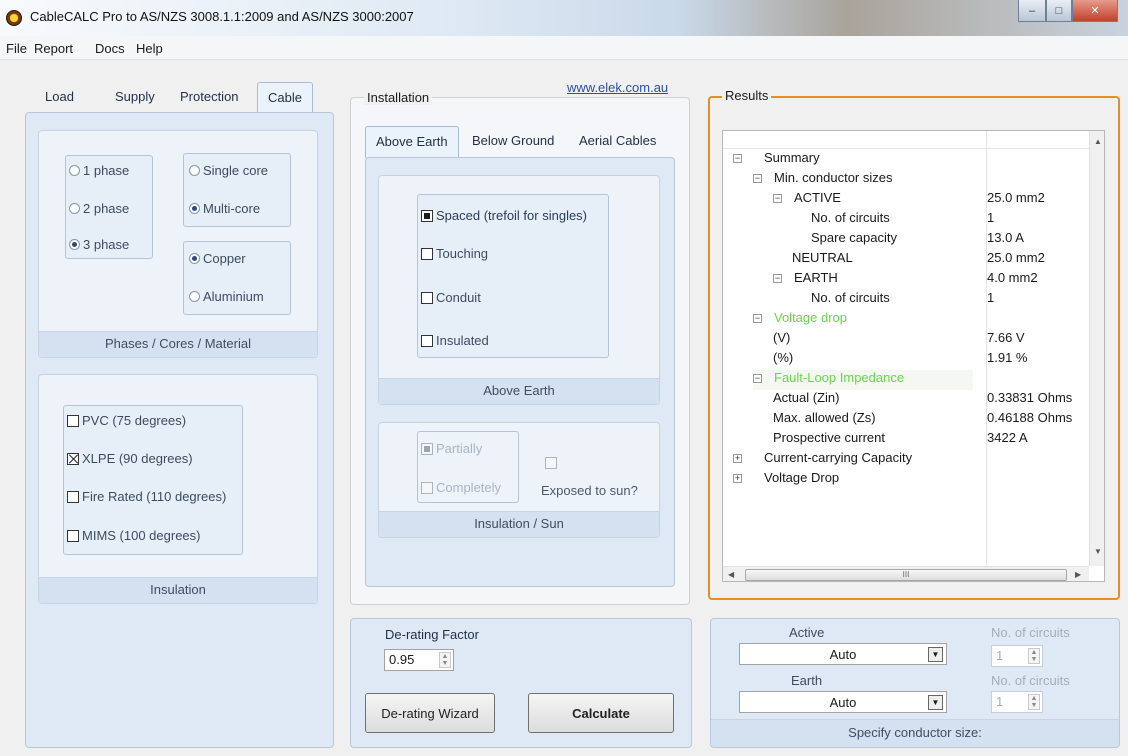 The height and width of the screenshot is (756, 1128). What do you see at coordinates (16, 48) in the screenshot?
I see `menu-file: File` at bounding box center [16, 48].